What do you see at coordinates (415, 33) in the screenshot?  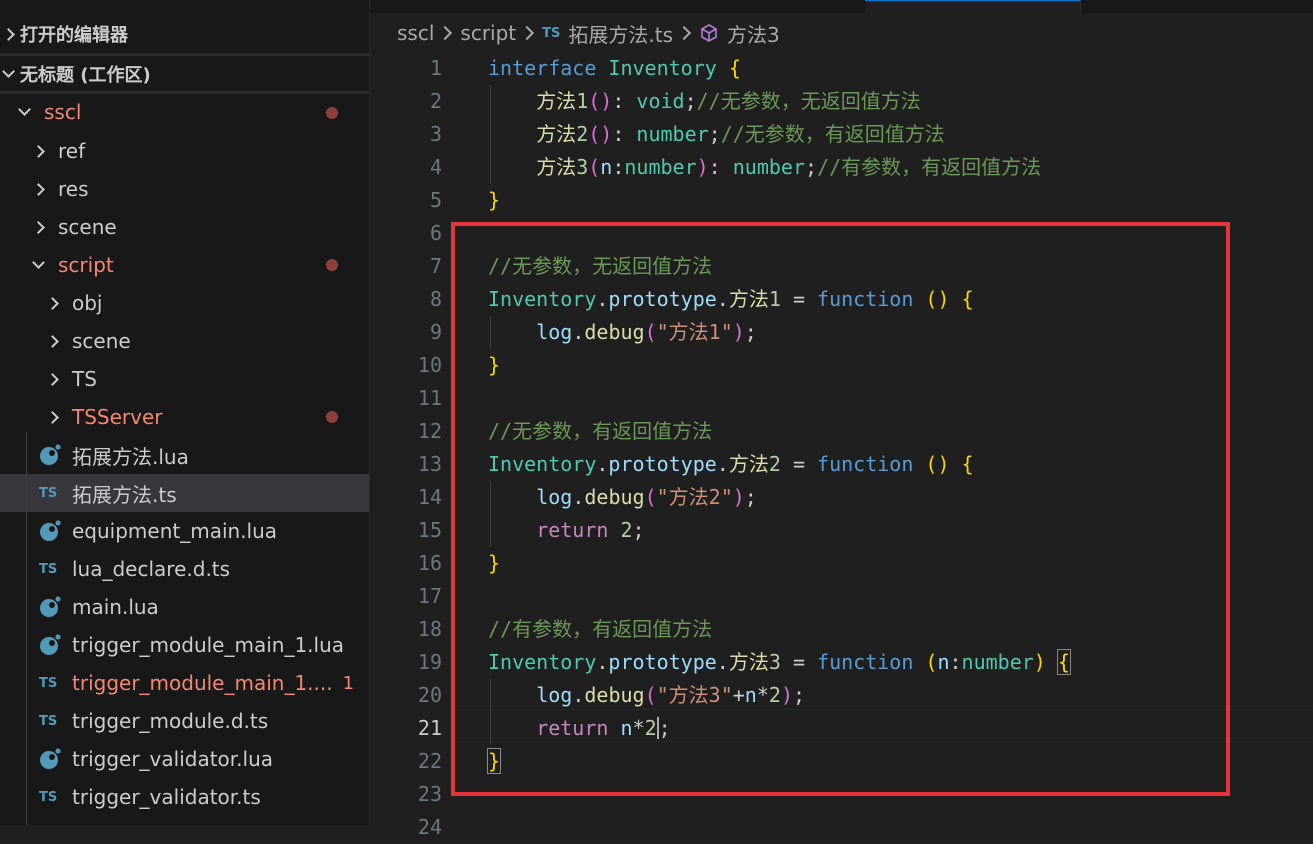 I see `breadcrumb-item: sscl` at bounding box center [415, 33].